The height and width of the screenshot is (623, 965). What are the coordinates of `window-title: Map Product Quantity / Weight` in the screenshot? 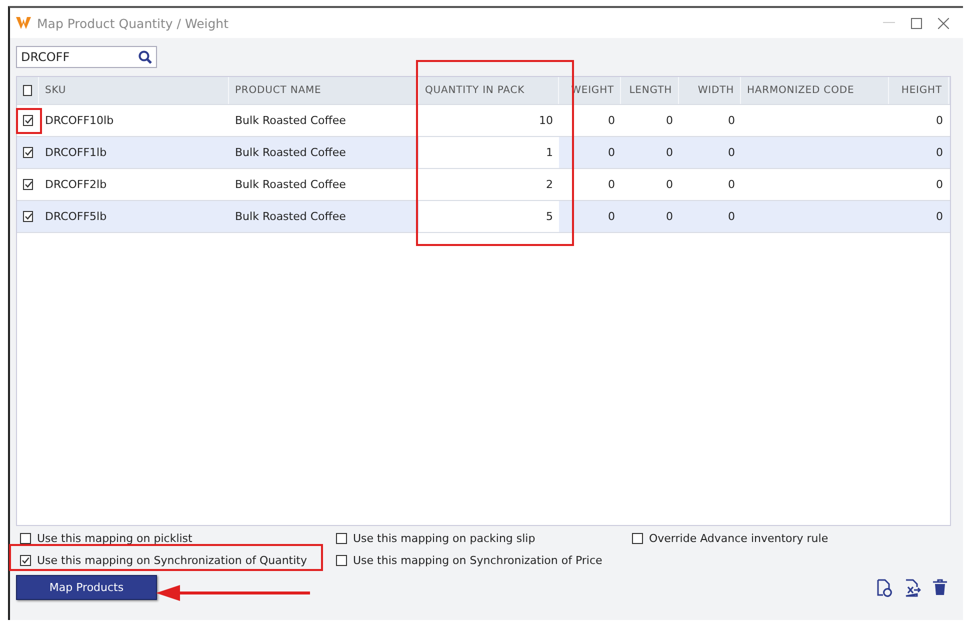 It's located at (133, 23).